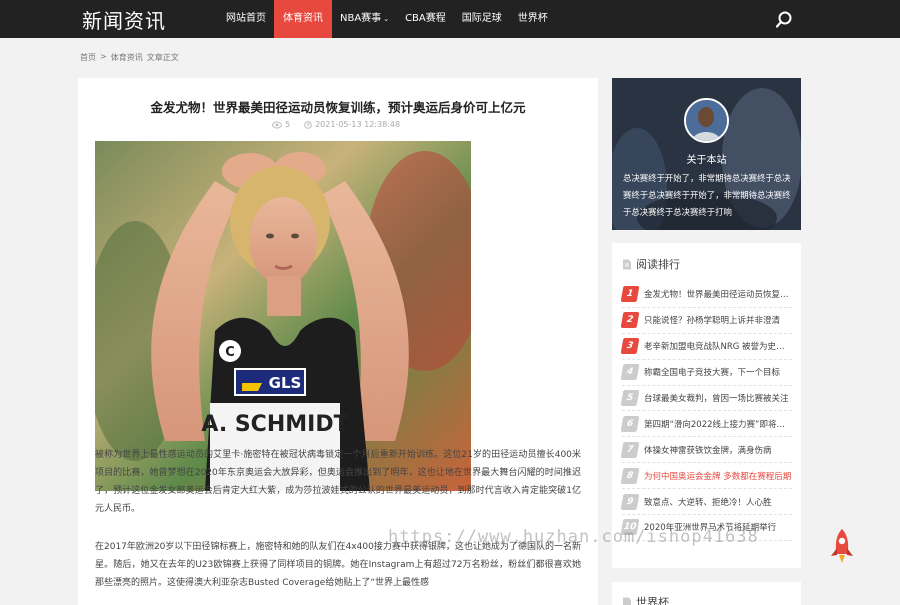 Image resolution: width=900 pixels, height=605 pixels. I want to click on nav-label: CBA赛程, so click(425, 18).